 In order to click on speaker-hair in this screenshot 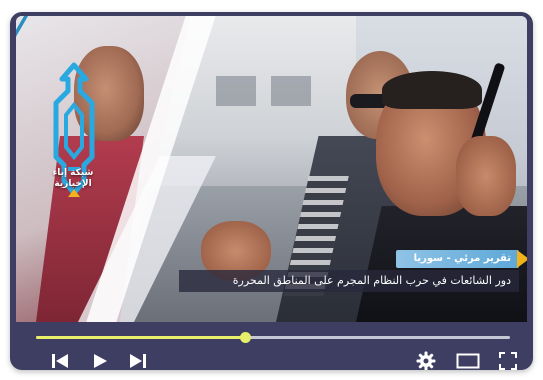, I will do `click(432, 90)`.